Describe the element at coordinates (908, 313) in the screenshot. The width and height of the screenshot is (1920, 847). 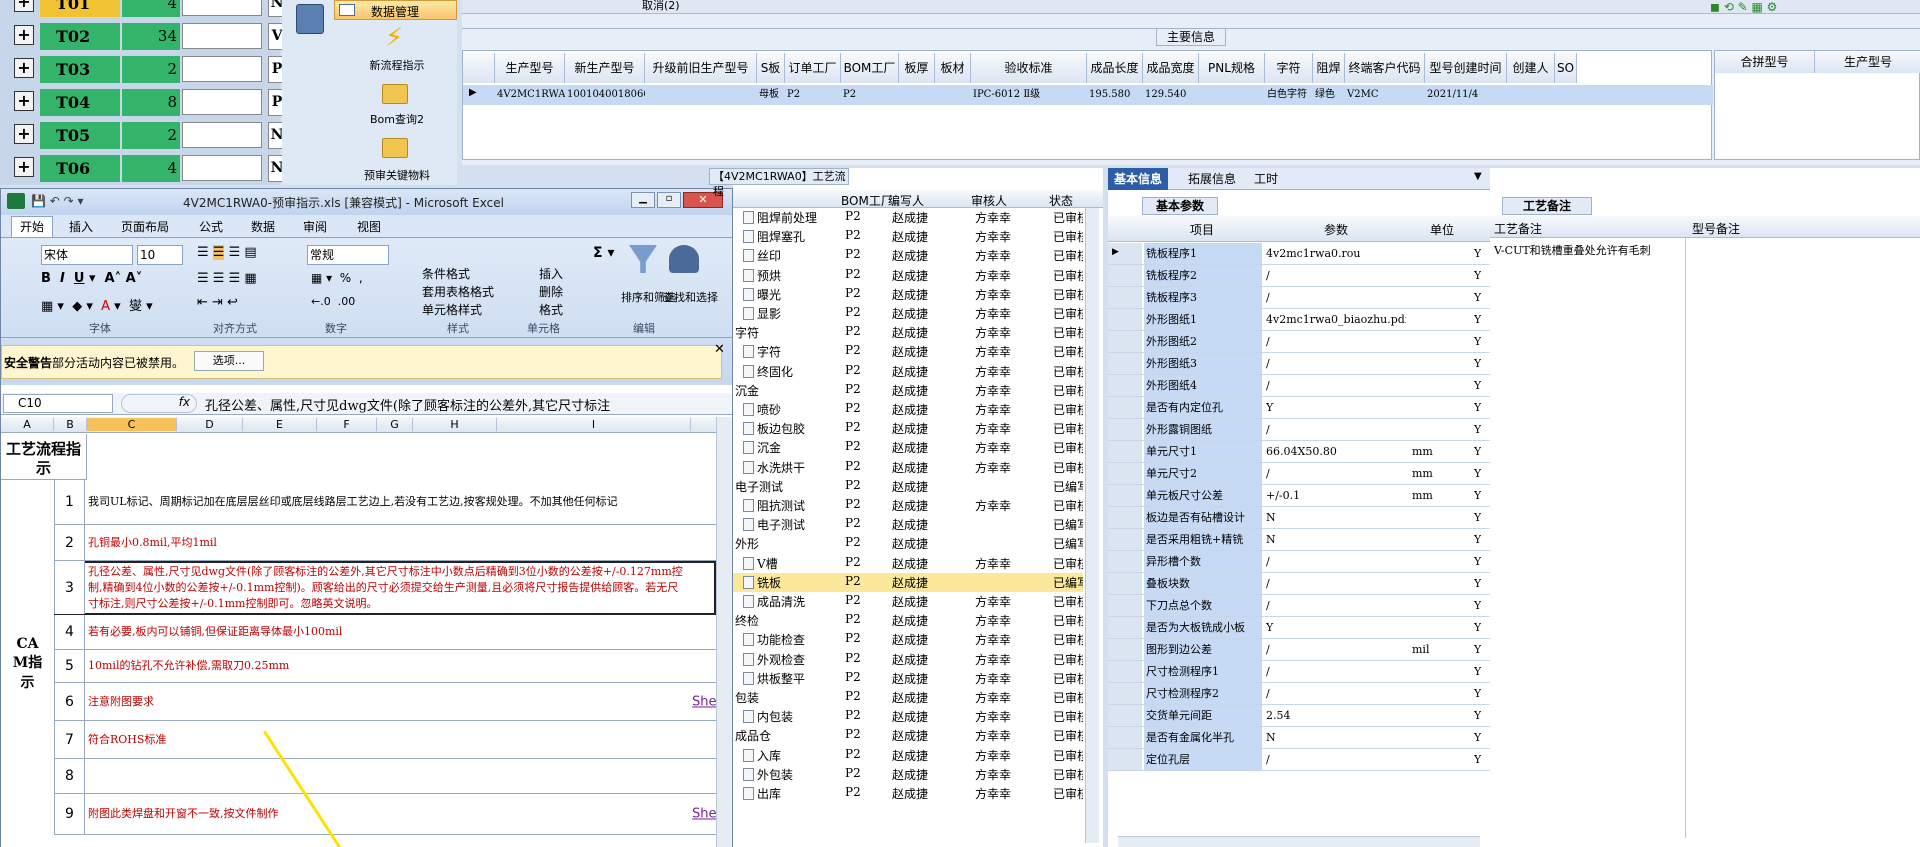
I see `process-row: 显影 P2 赵成捷 方幸幸 已审核` at that location.